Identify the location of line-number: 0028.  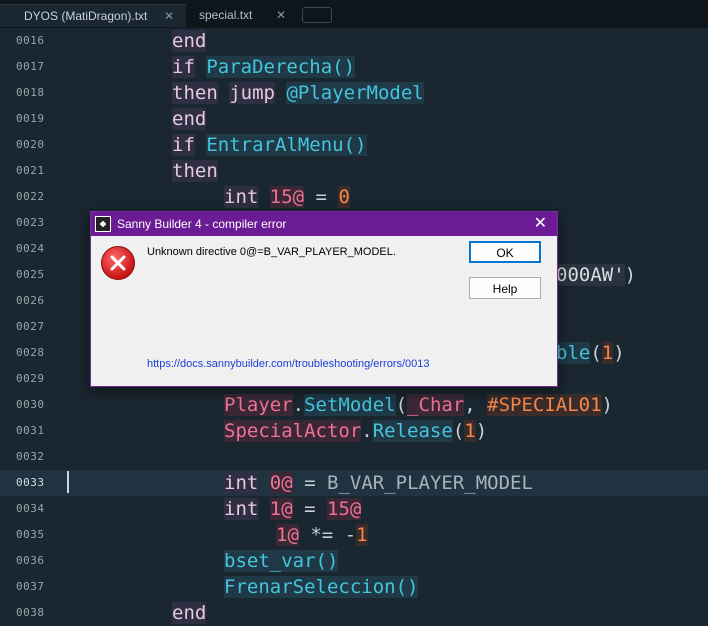
(30, 352).